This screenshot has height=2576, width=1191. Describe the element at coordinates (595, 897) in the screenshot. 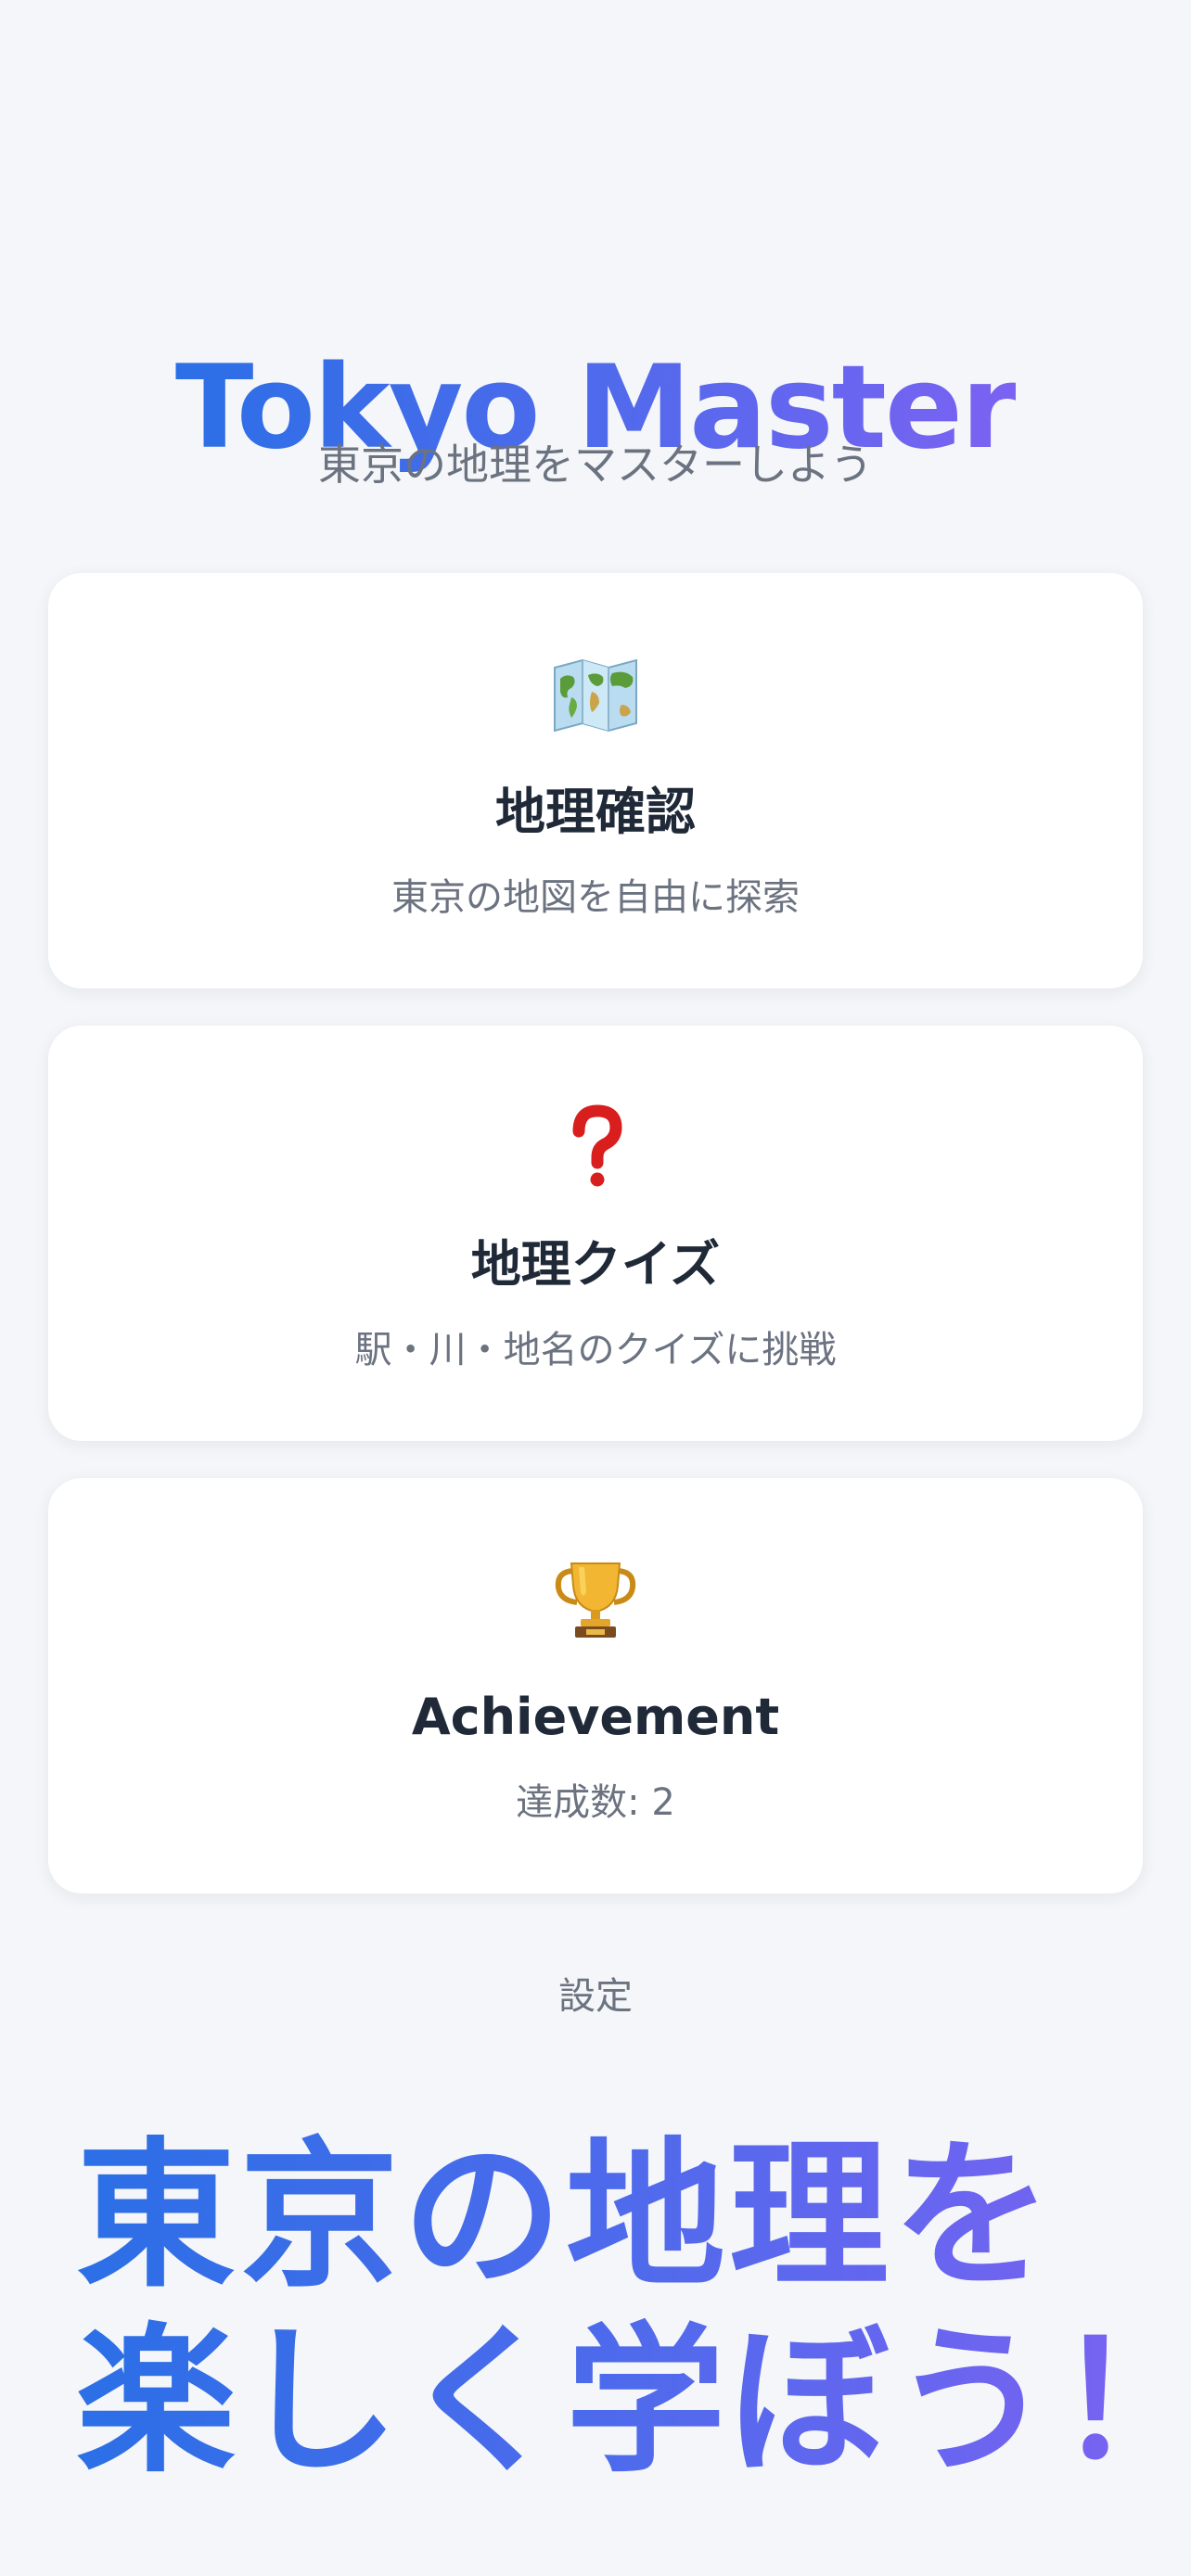

I see `menu-card-description: 東京の地図を自由に探索` at that location.